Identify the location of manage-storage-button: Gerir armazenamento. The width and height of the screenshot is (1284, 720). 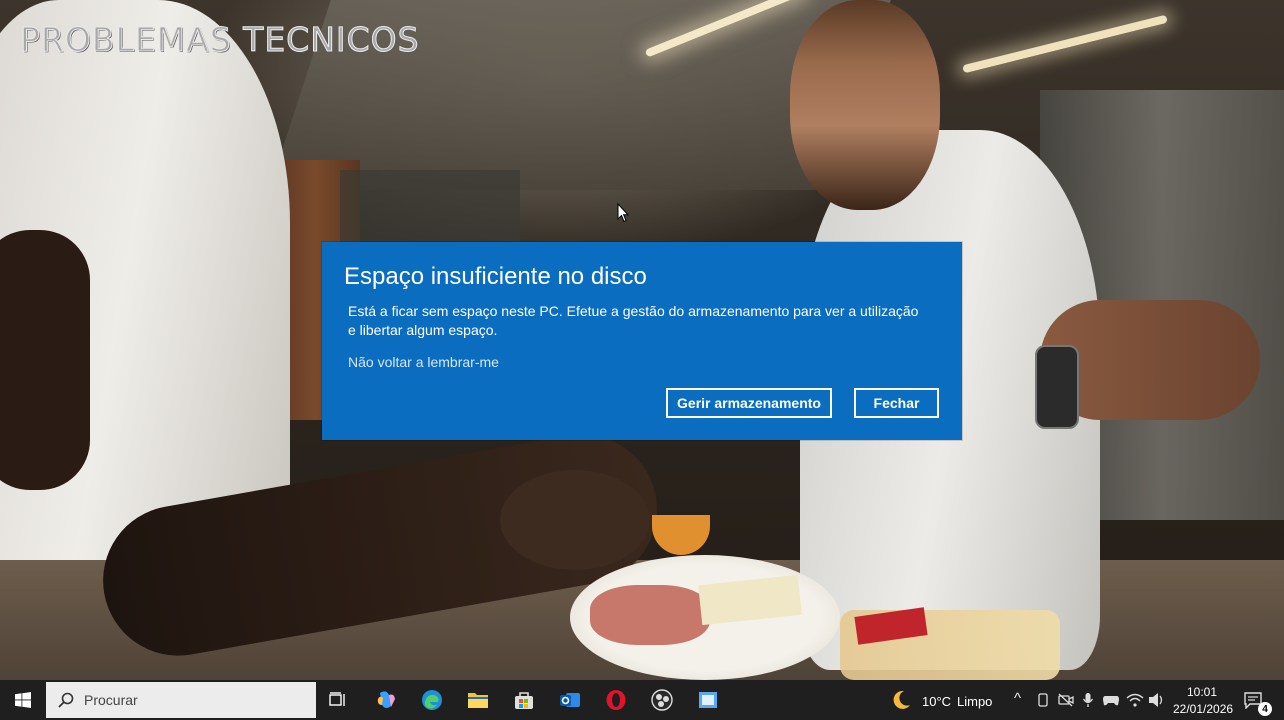
(749, 403).